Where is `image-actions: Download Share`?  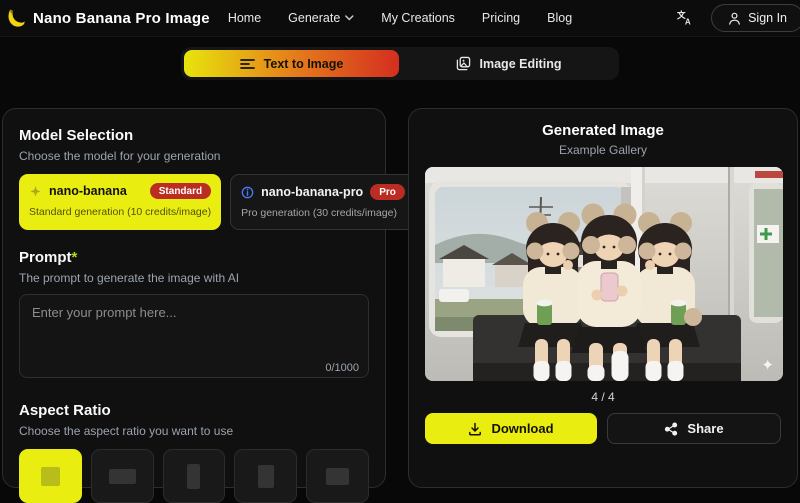
image-actions: Download Share is located at coordinates (603, 428).